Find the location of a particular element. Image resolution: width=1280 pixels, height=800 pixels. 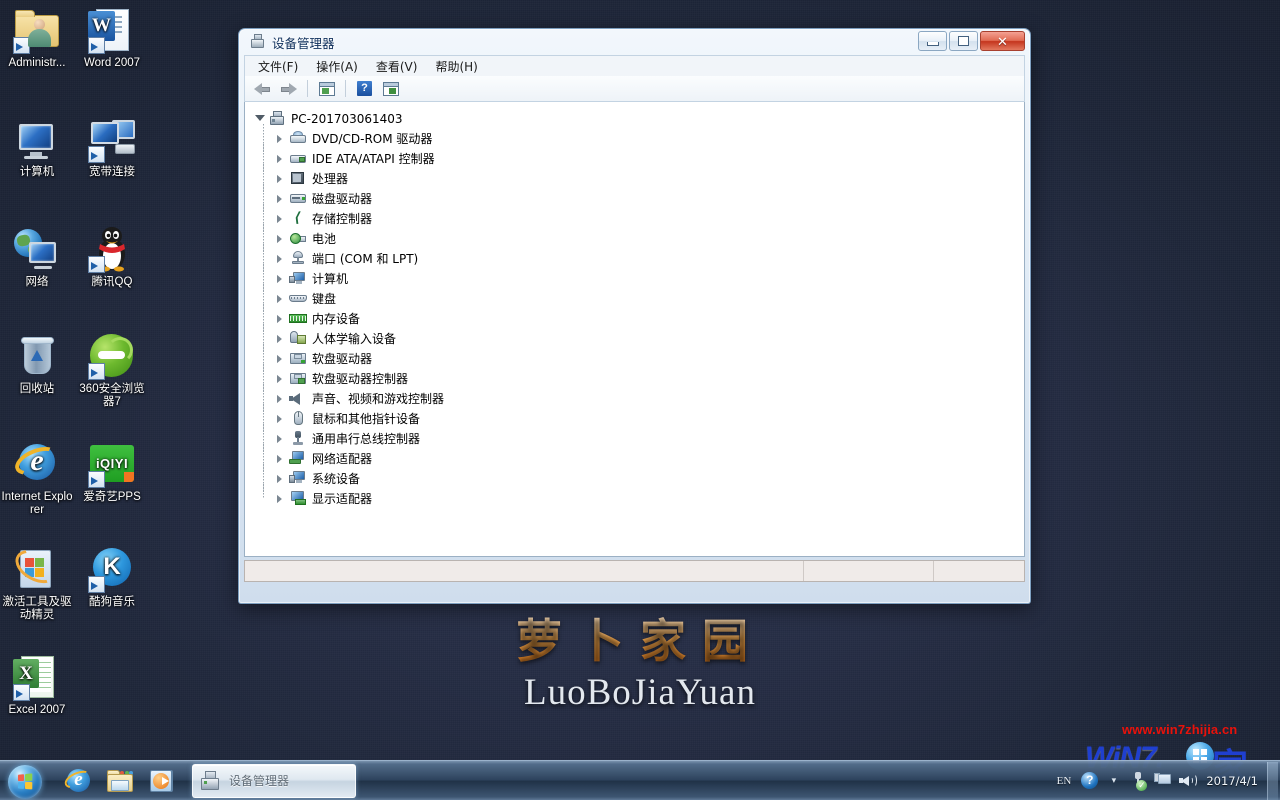

tree-node-label: 软盘驱动器控制器 is located at coordinates (360, 379).